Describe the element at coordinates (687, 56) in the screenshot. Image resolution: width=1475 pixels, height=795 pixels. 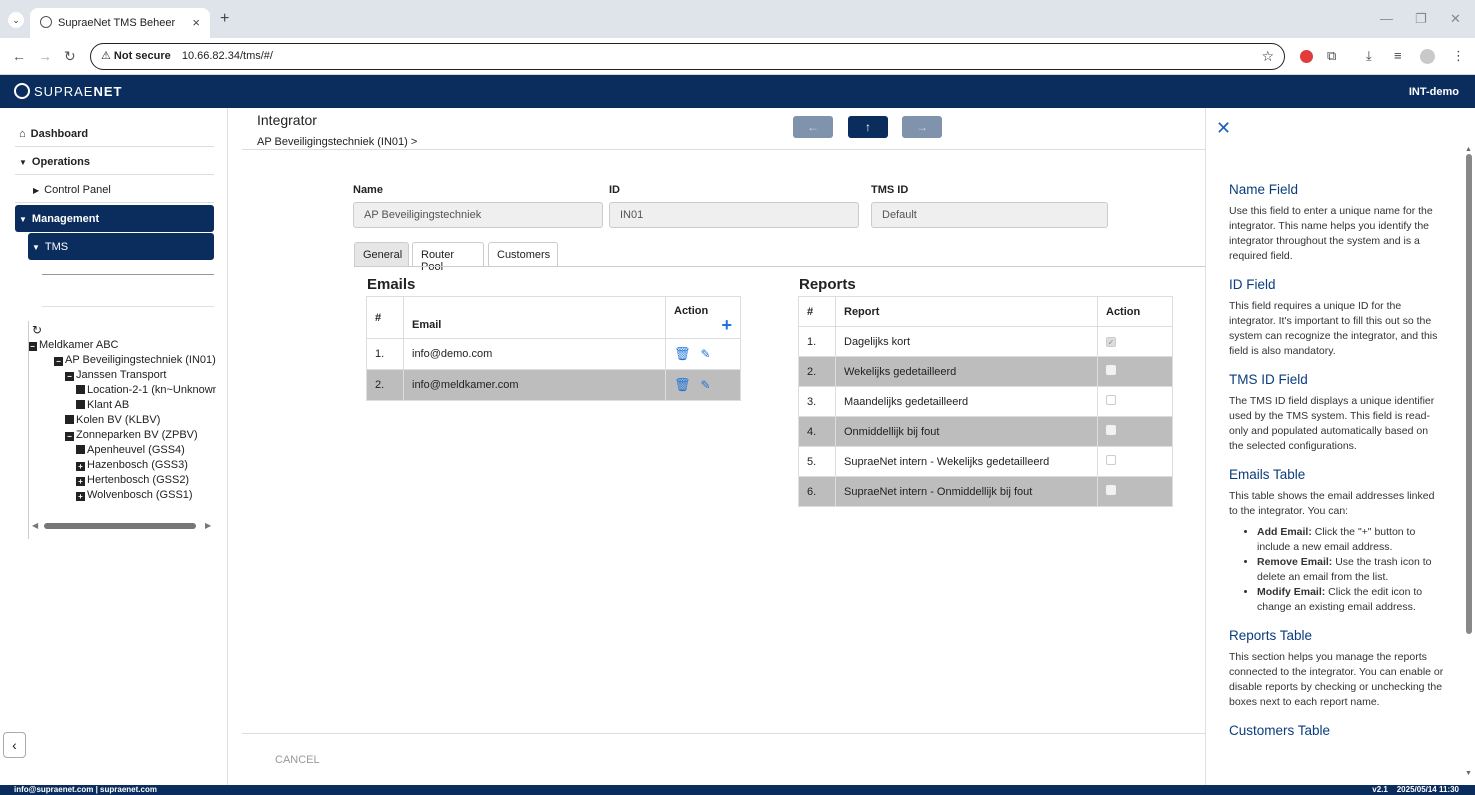
I see `address-bar: ⚠ Not secure 10.66.82.34/tms/#/ ☆` at that location.